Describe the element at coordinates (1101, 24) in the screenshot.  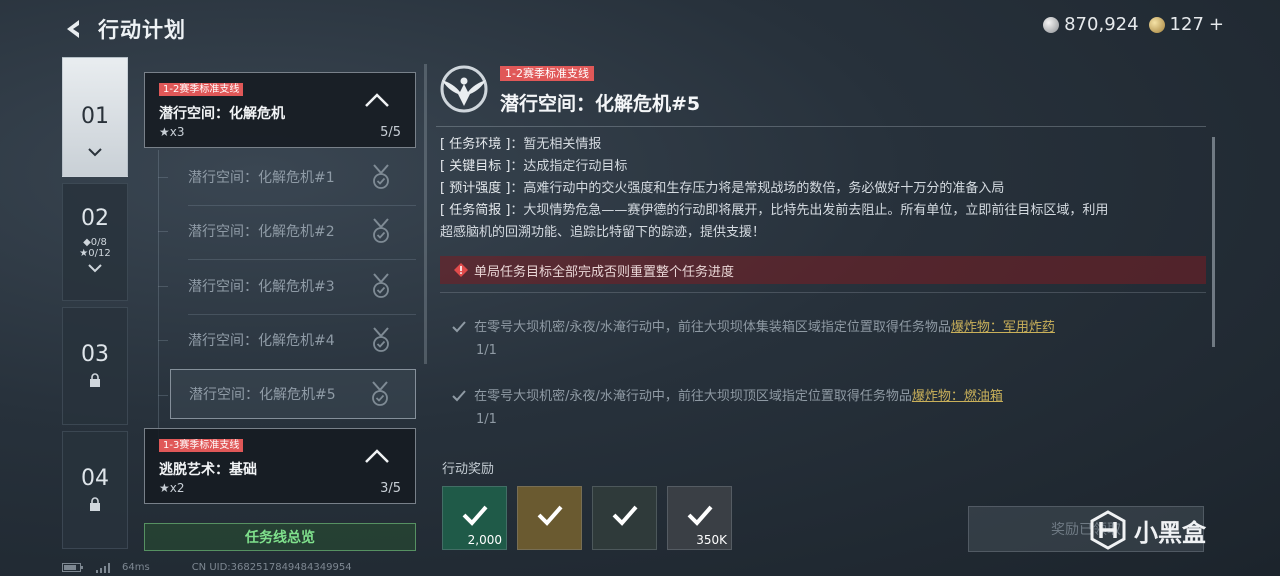
I see `silver-amount: 870,924` at that location.